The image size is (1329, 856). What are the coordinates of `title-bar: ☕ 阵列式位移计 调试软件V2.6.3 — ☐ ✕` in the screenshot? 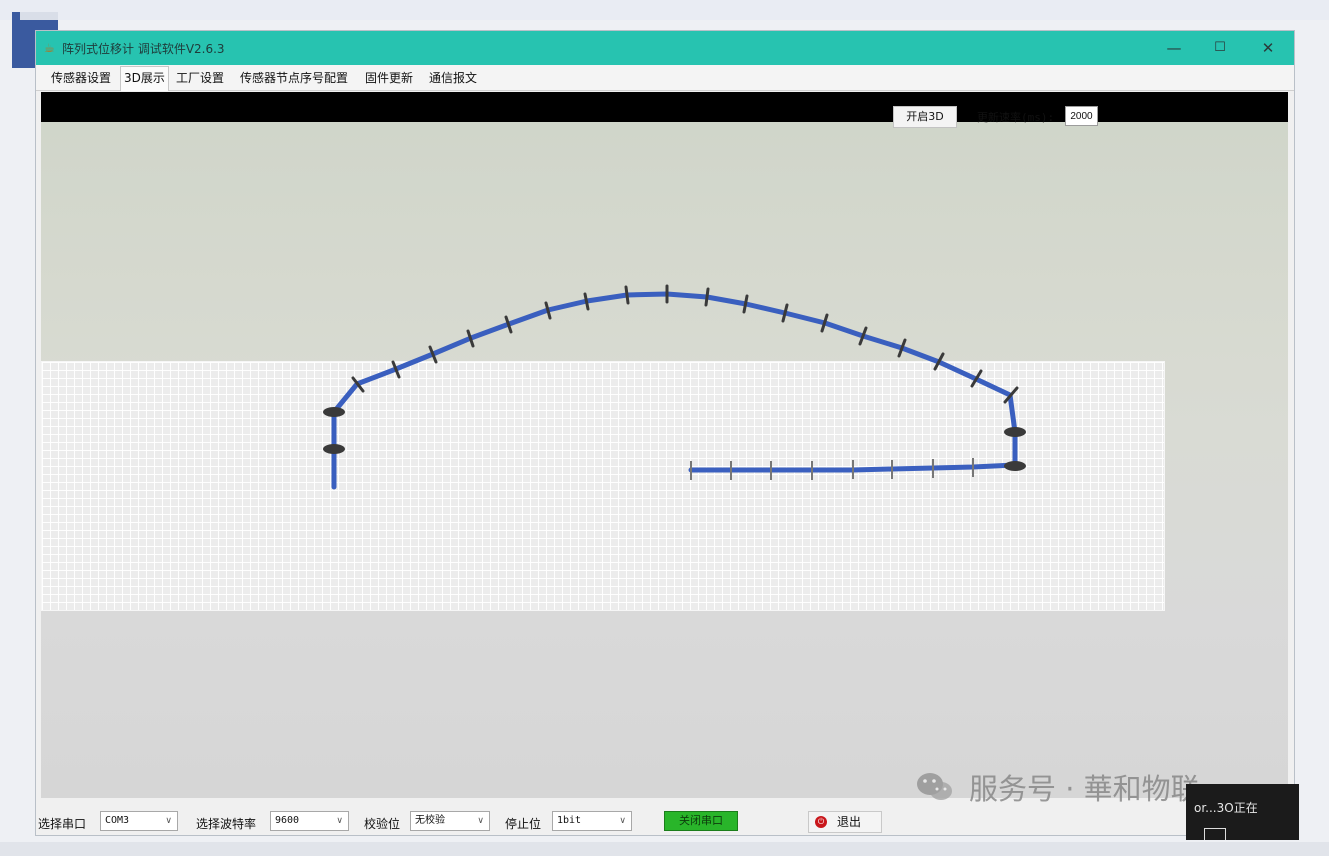 It's located at (665, 48).